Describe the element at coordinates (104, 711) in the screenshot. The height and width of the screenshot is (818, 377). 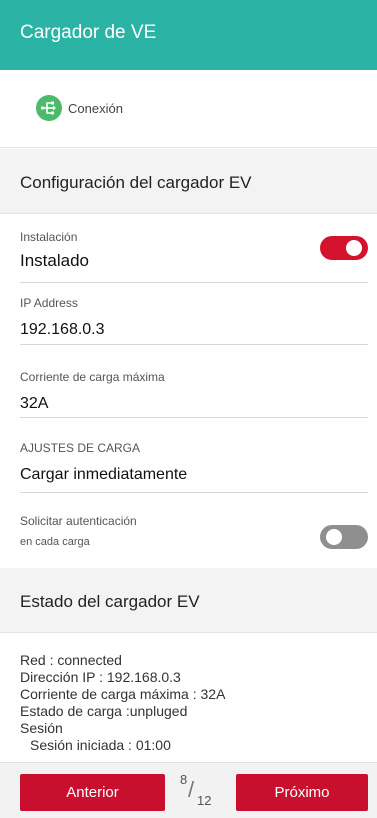
I see `status-line: Estado de carga :unpluged` at that location.